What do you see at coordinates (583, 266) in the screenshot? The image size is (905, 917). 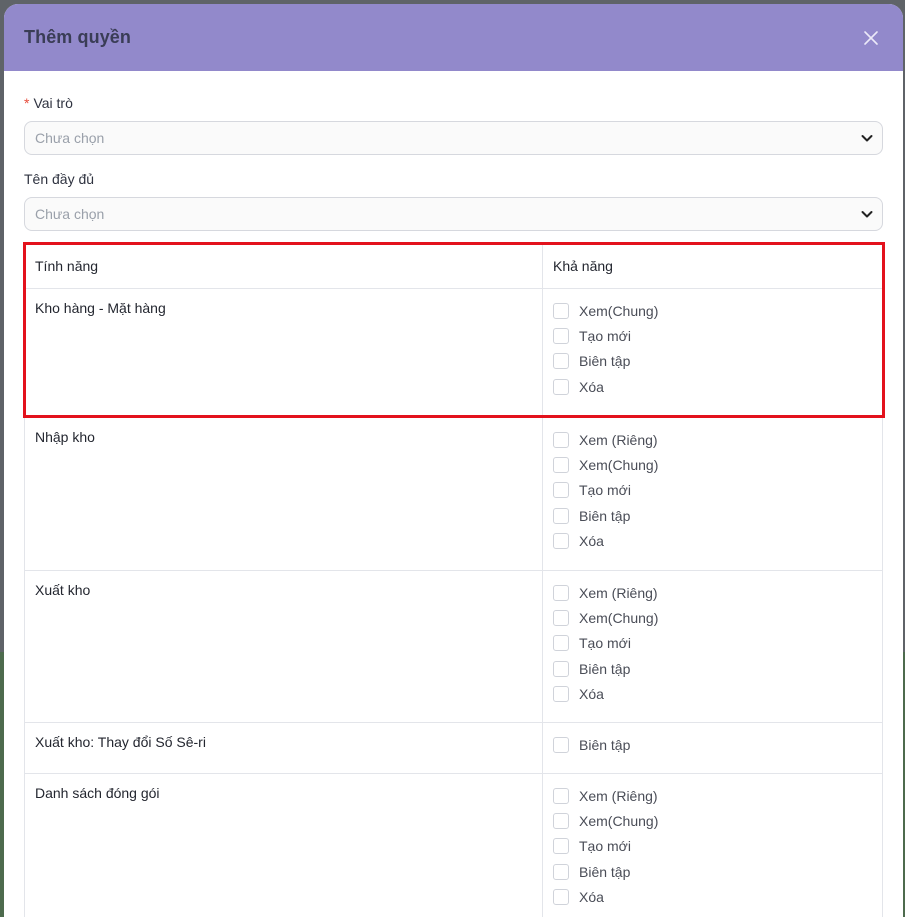 I see `capability-column-header: Khả năng` at bounding box center [583, 266].